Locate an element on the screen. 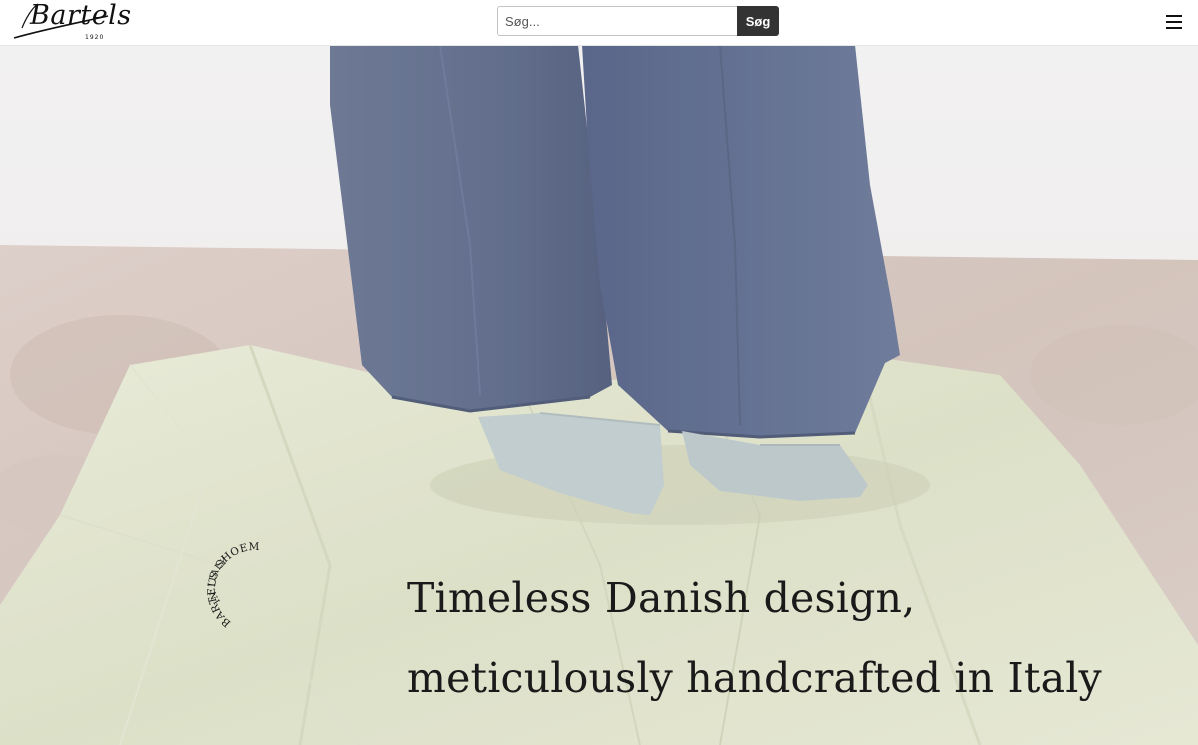 The width and height of the screenshot is (1198, 745). svg-text:BARTELS SHOEMAKERS SINCE 1920: BARTELS SHOEMAKERS SINCE 1920 HANDMADE is located at coordinates (228, 583).